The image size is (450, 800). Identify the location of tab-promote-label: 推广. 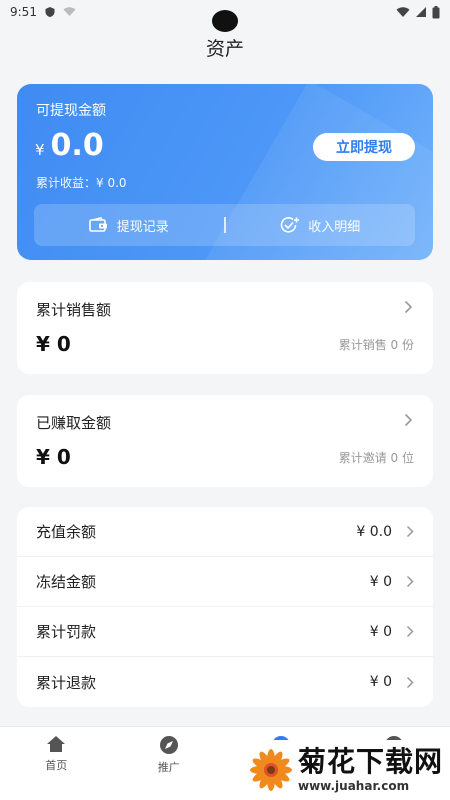
(168, 767).